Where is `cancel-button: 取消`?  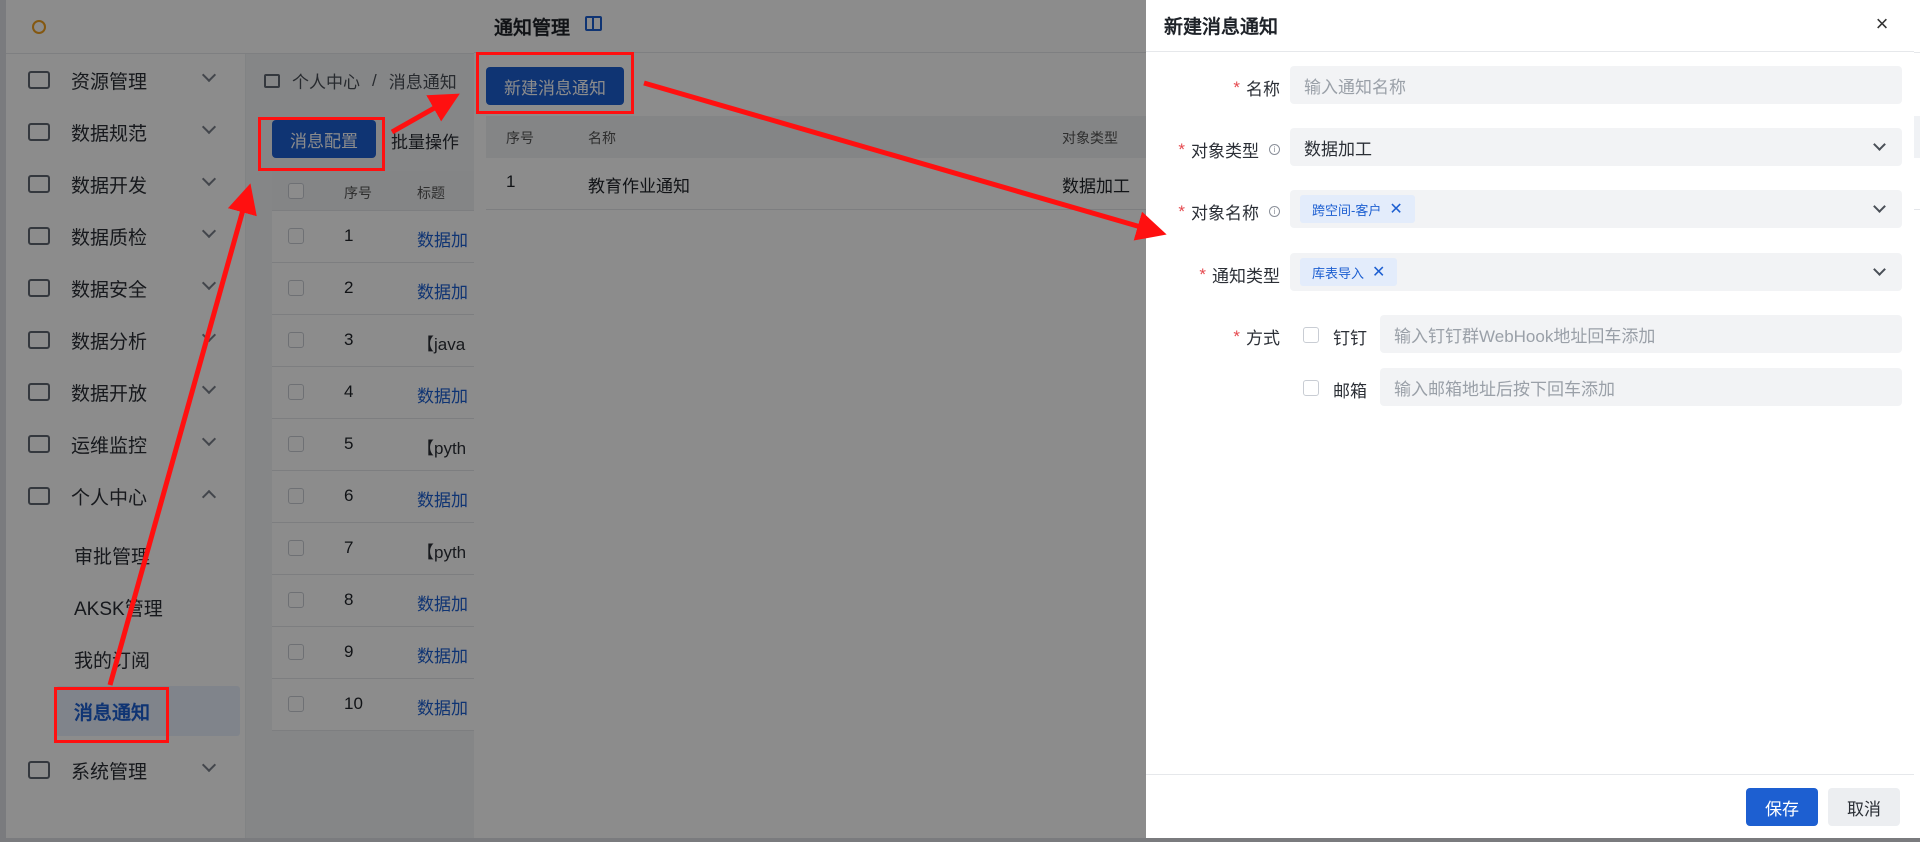 cancel-button: 取消 is located at coordinates (1864, 807).